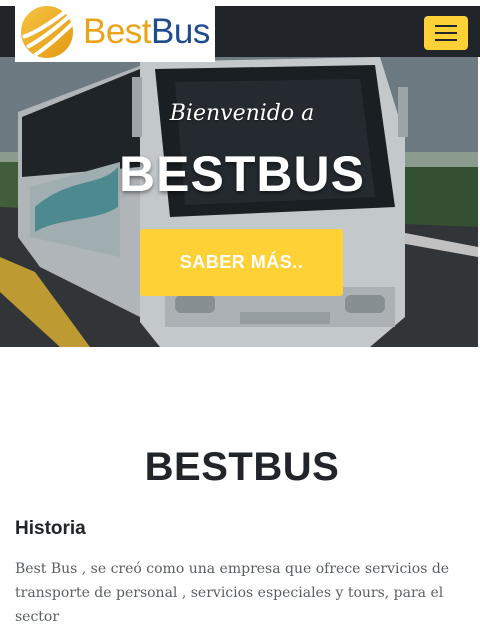 The width and height of the screenshot is (480, 629). I want to click on brand-name-part2: Bus, so click(180, 31).